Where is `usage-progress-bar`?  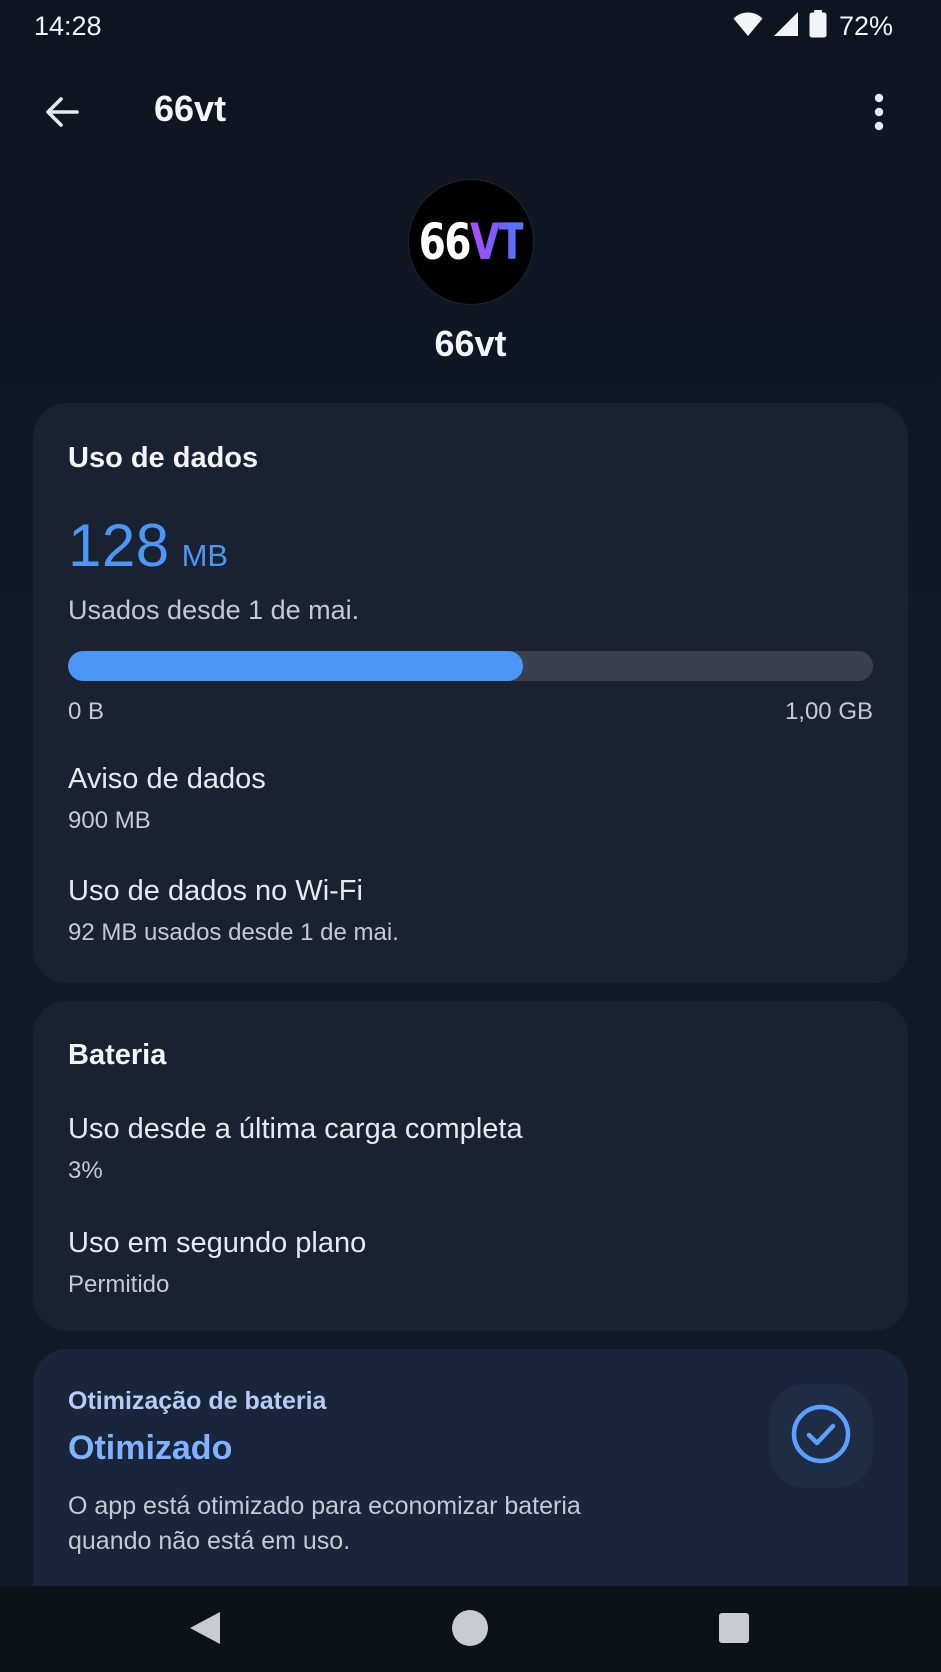
usage-progress-bar is located at coordinates (470, 666).